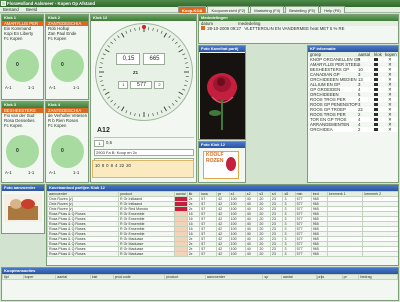 Image resolution: width=400 pixels, height=302 pixels. Describe the element at coordinates (185, 277) in the screenshot. I see `kooptransacties-column-header: product` at that location.